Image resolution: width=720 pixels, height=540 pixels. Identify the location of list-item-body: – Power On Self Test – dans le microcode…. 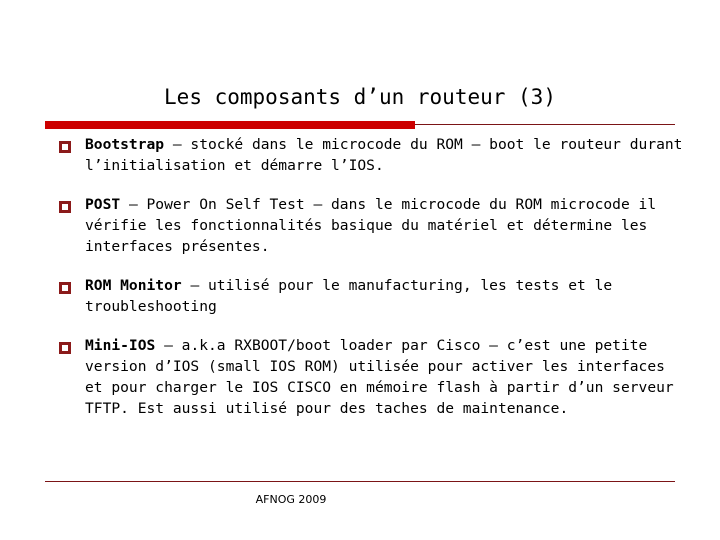
(375, 225).